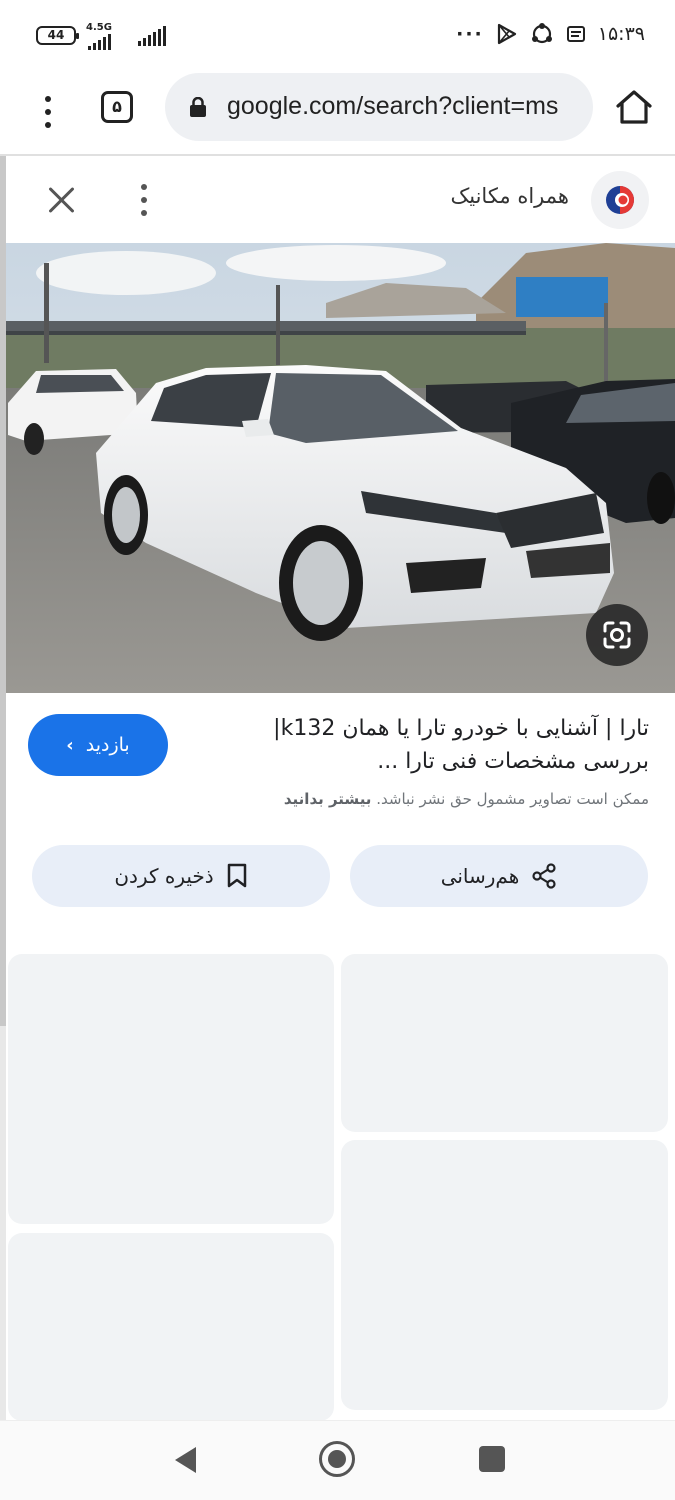 This screenshot has width=675, height=1500. What do you see at coordinates (506, 34) in the screenshot?
I see `play-store-icon` at bounding box center [506, 34].